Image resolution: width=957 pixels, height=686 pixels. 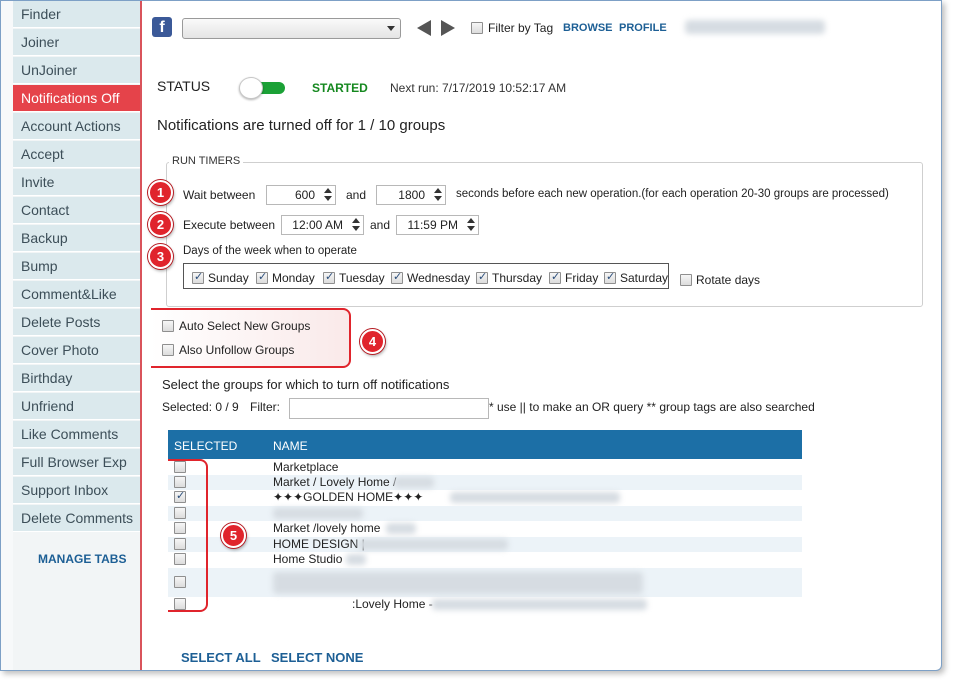 What do you see at coordinates (322, 225) in the screenshot?
I see `execute-start-input: 12:00 AM` at bounding box center [322, 225].